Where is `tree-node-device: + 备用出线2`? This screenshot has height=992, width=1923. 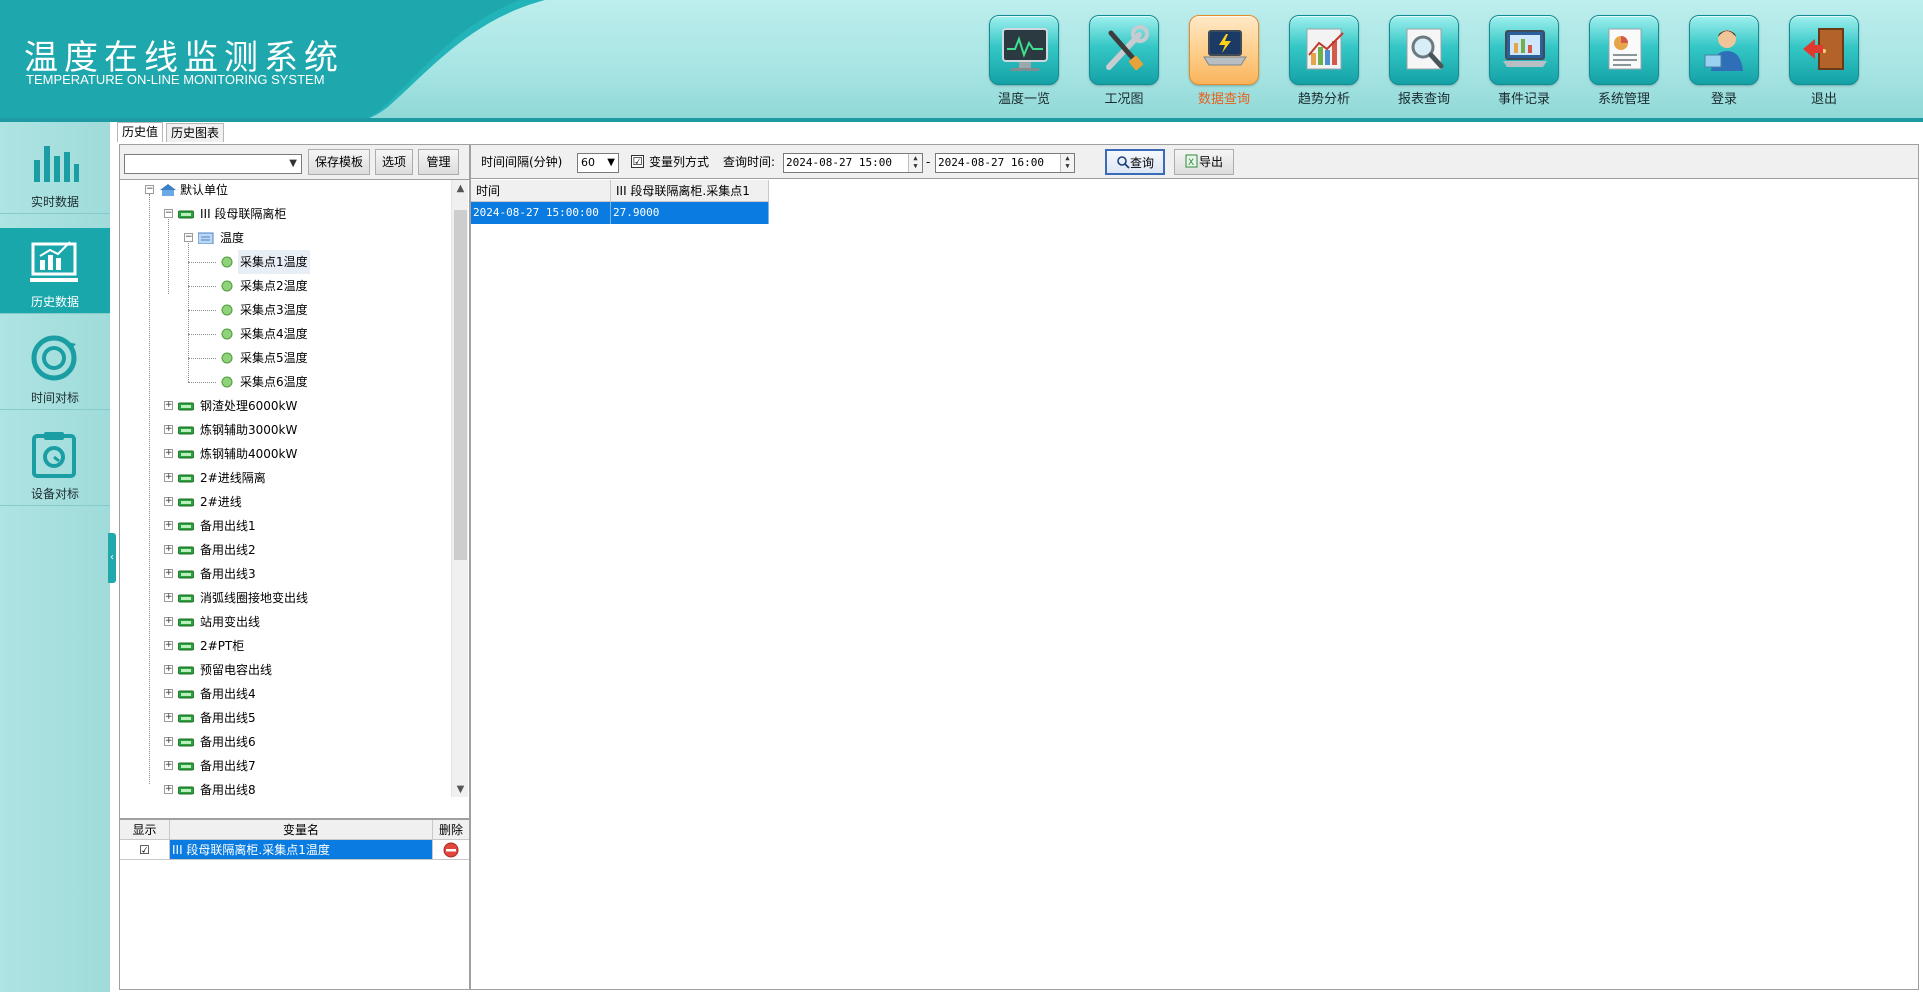
tree-node-device: + 备用出线2 is located at coordinates (285, 550).